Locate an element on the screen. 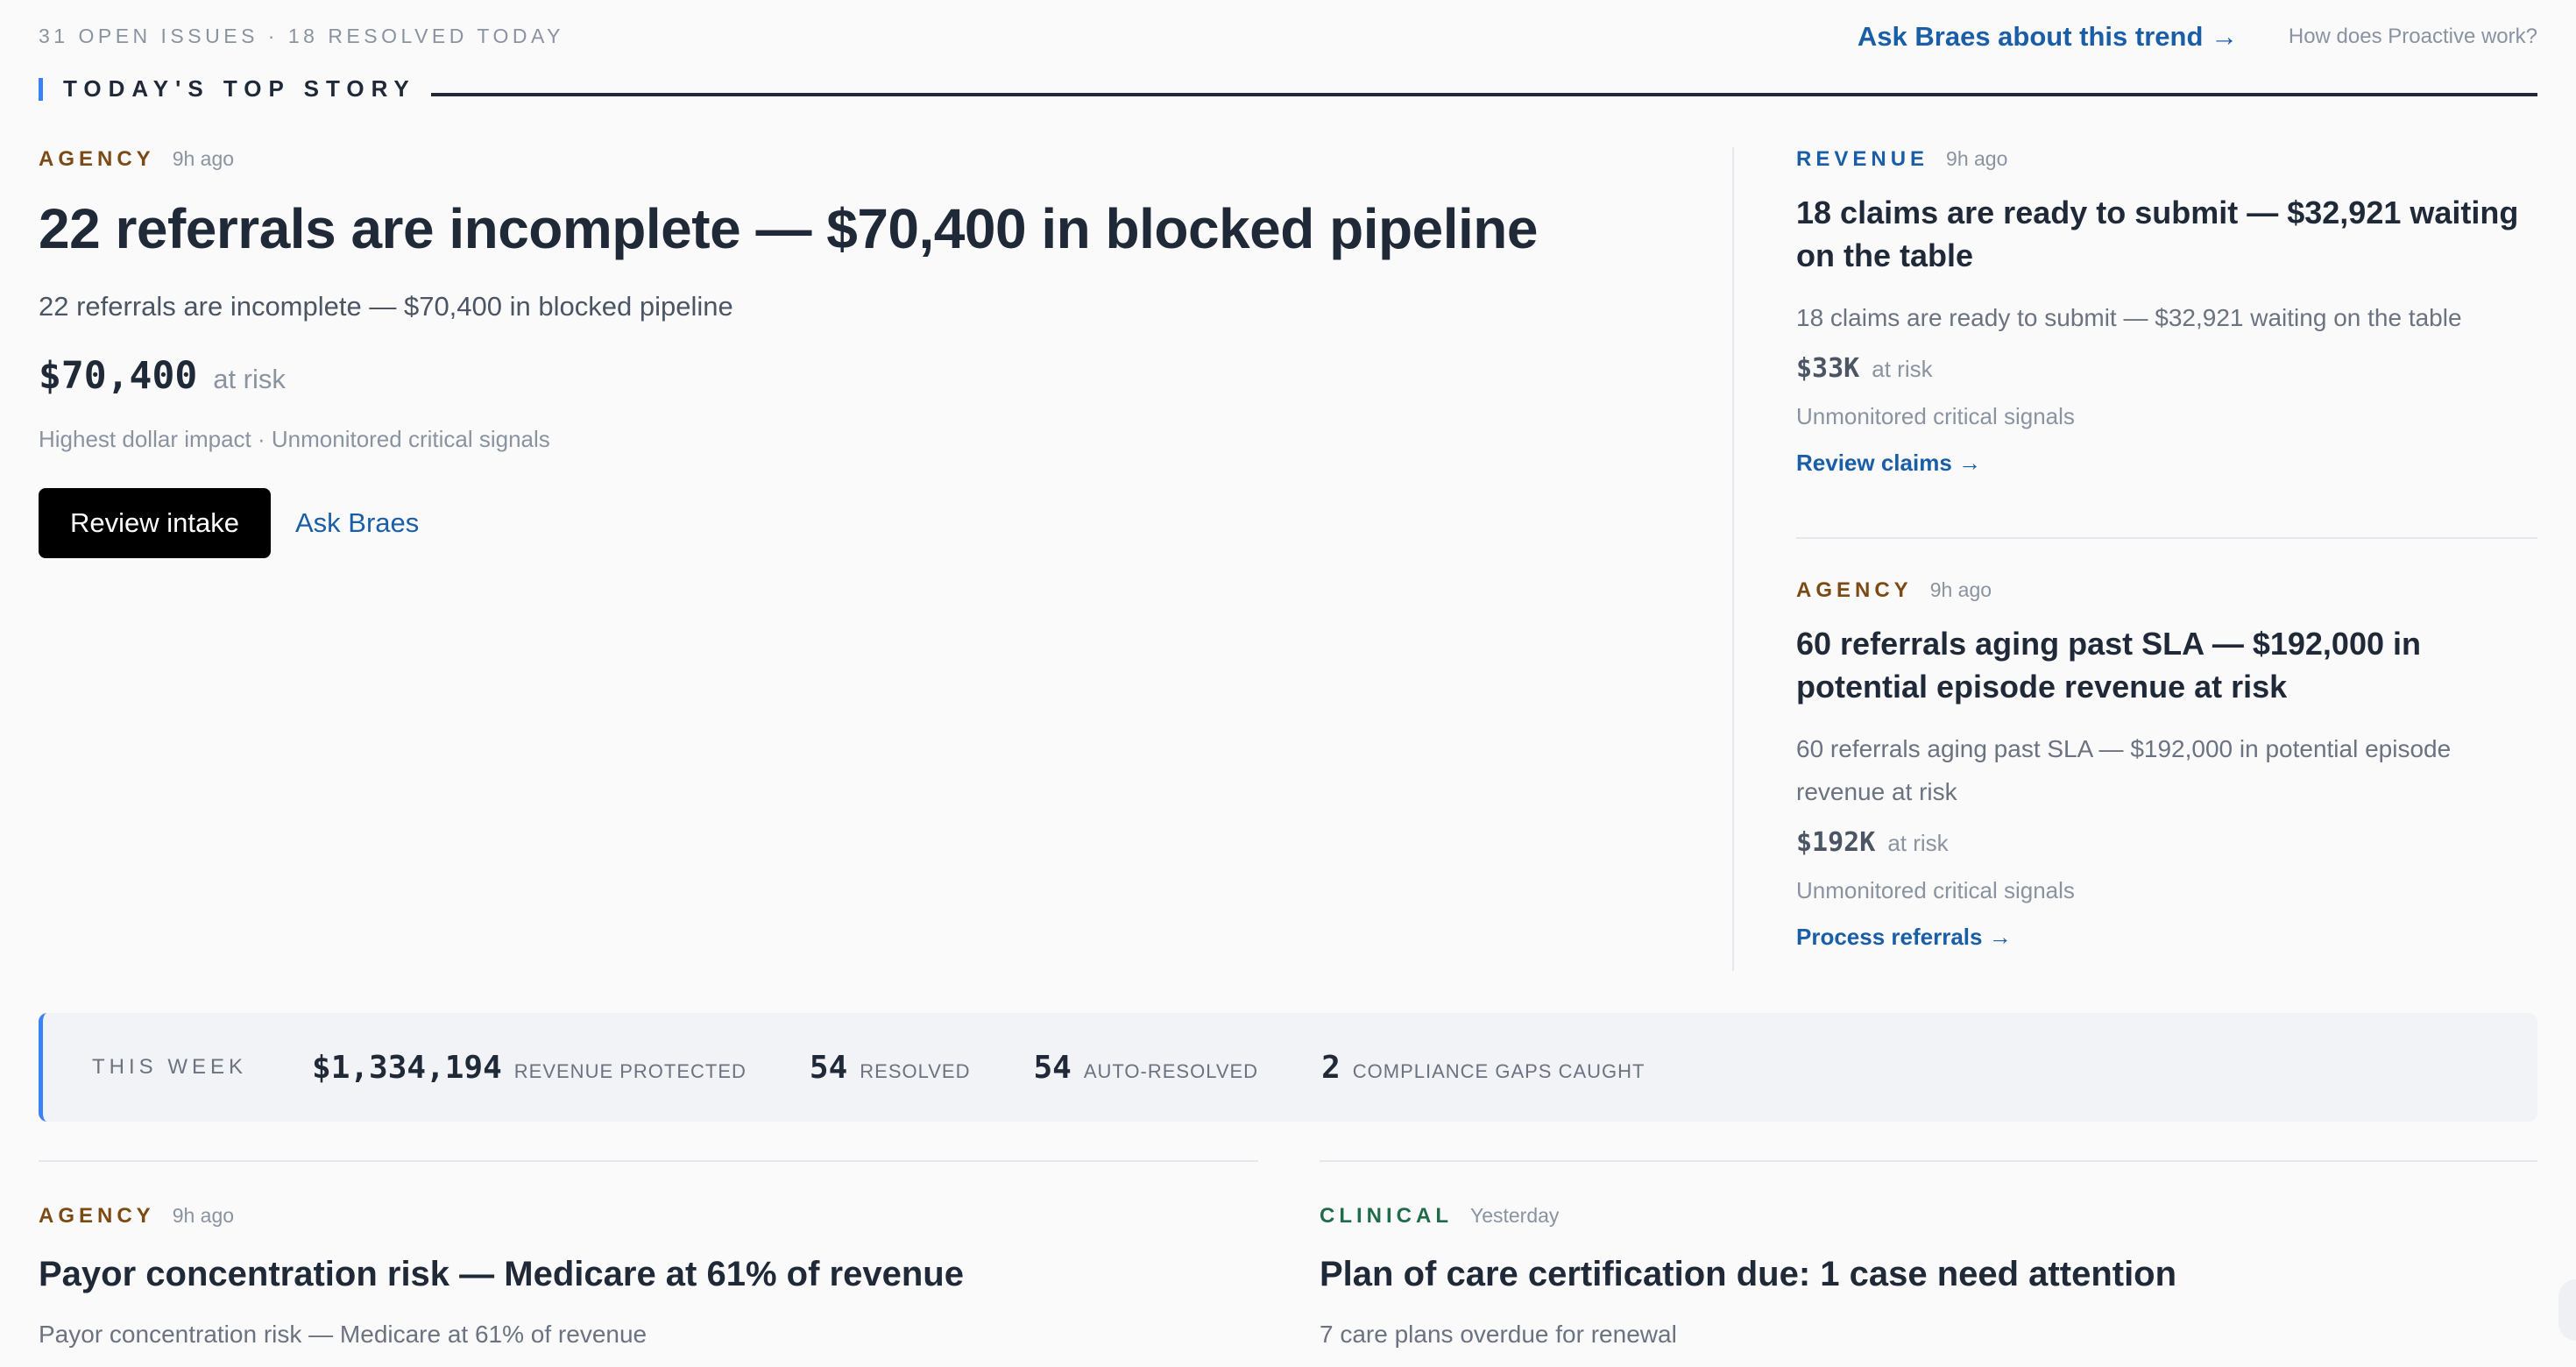  ask-braes-link: Ask Braes is located at coordinates (357, 523).